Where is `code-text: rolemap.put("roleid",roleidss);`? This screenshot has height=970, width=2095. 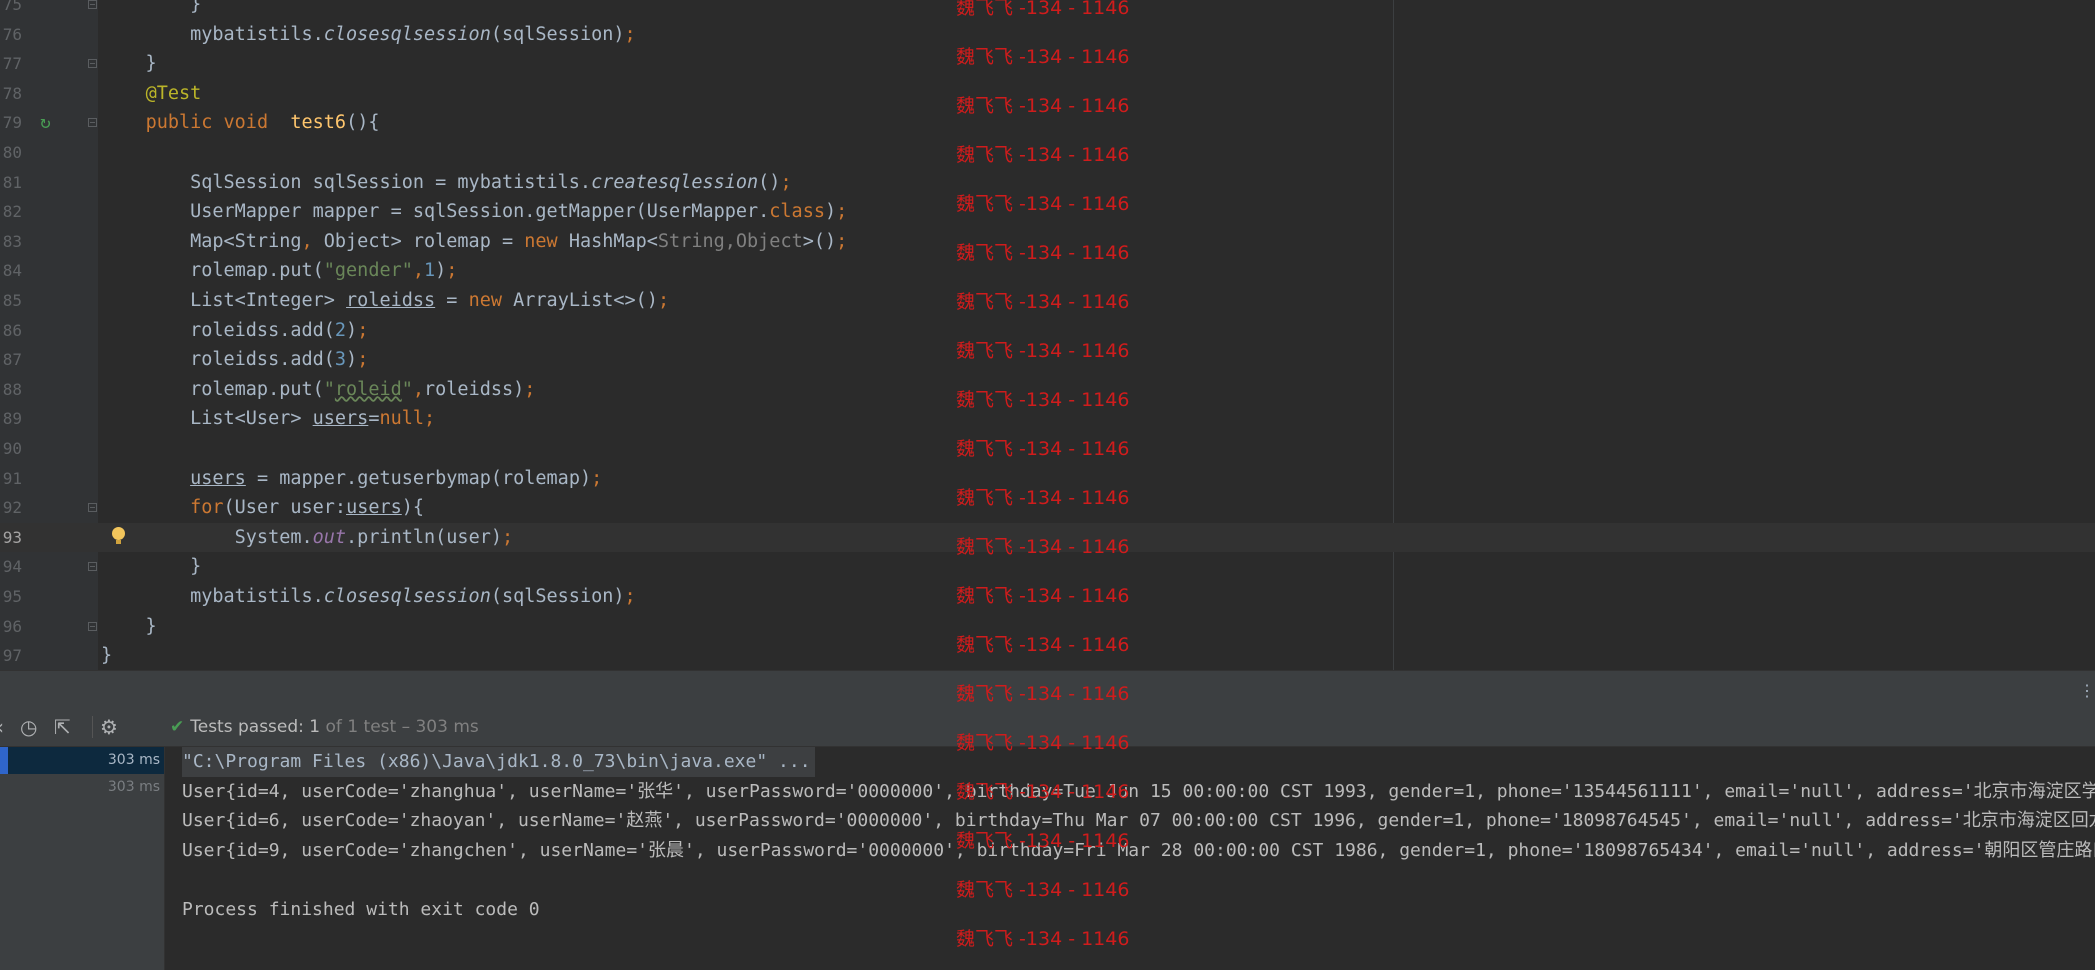
code-text: rolemap.put("roleid",roleidss); is located at coordinates (318, 389).